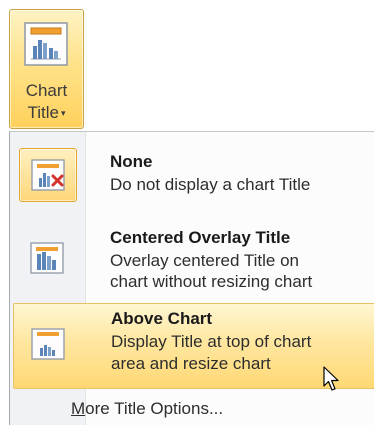 The height and width of the screenshot is (425, 374). Describe the element at coordinates (211, 281) in the screenshot. I see `menu-item-description: chart without resizing chart` at that location.